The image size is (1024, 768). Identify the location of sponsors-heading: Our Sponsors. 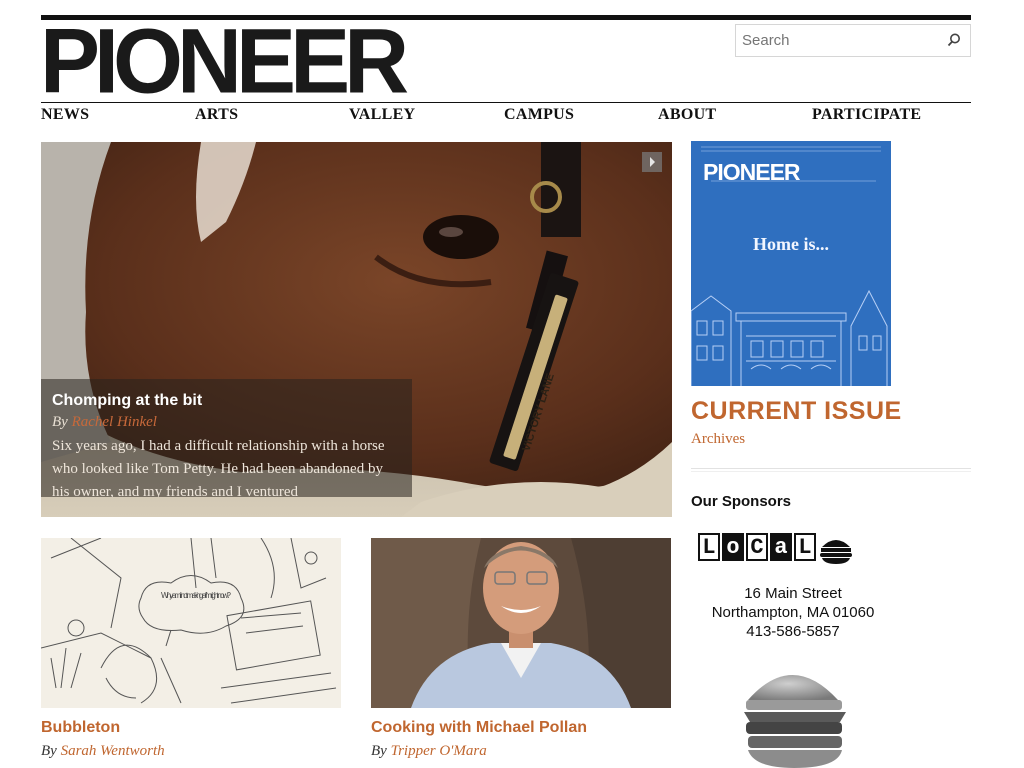
(741, 501).